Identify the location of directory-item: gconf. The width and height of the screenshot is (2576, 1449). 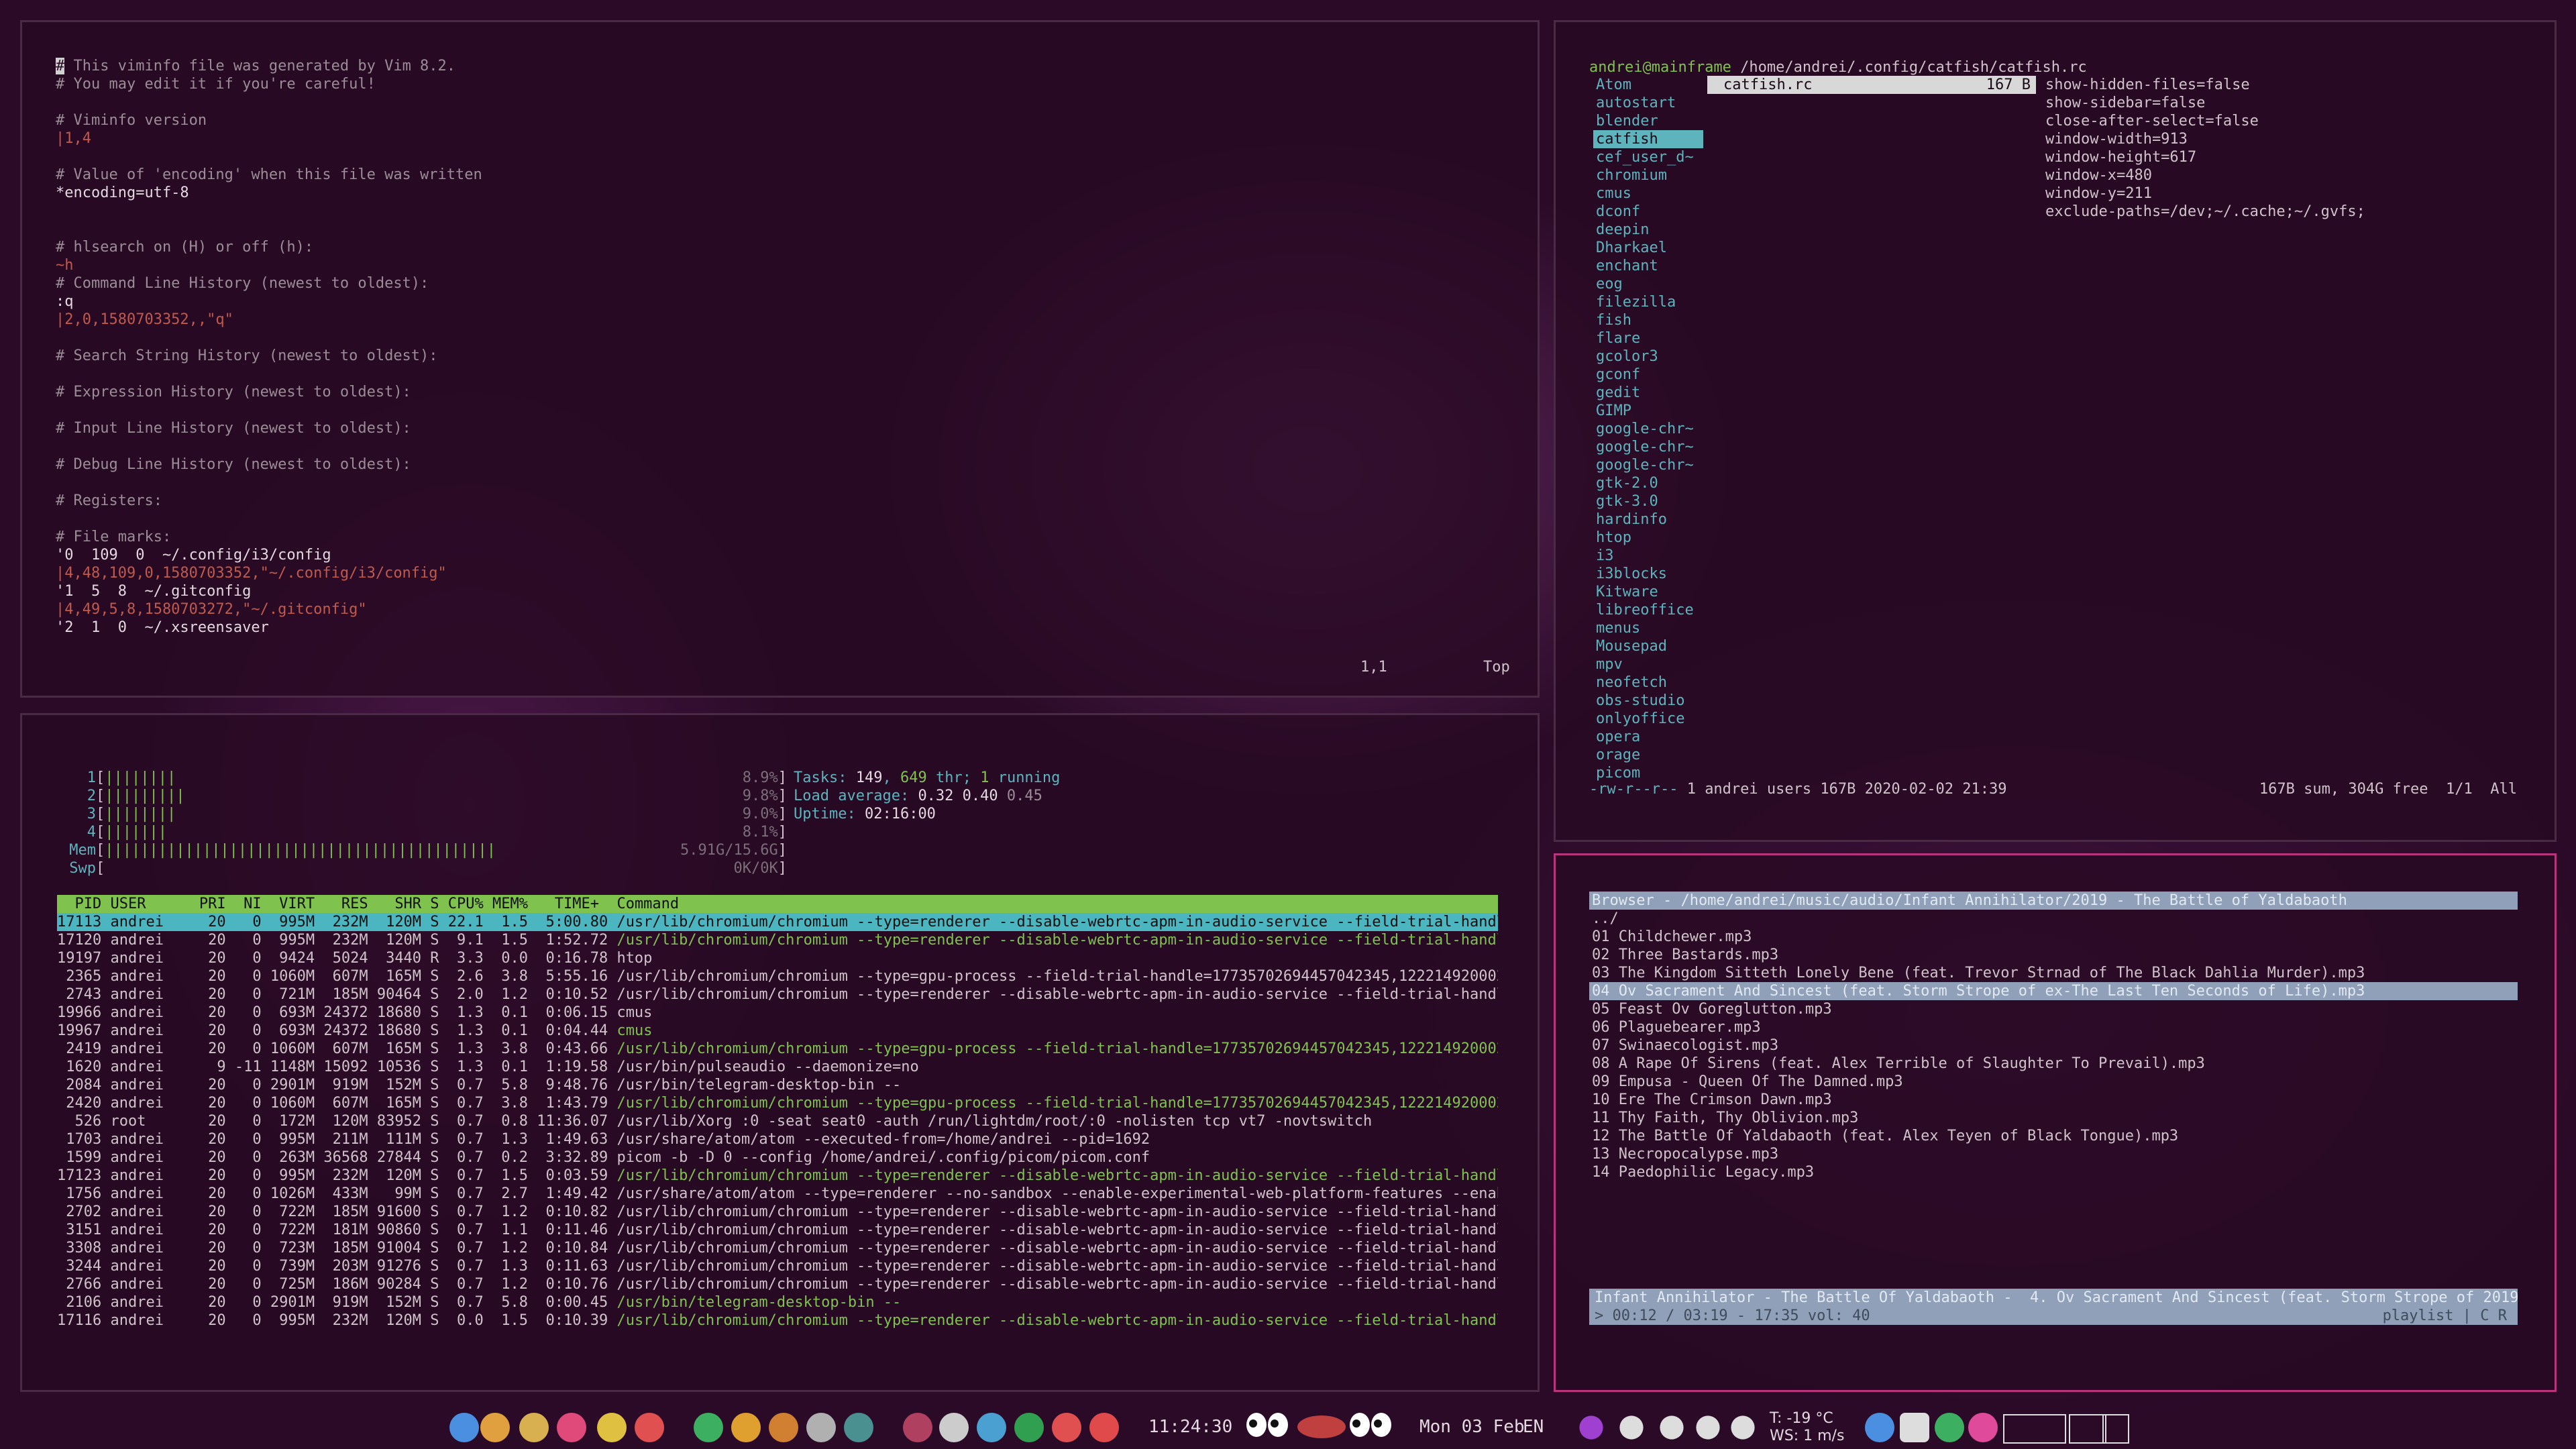
(1657, 375).